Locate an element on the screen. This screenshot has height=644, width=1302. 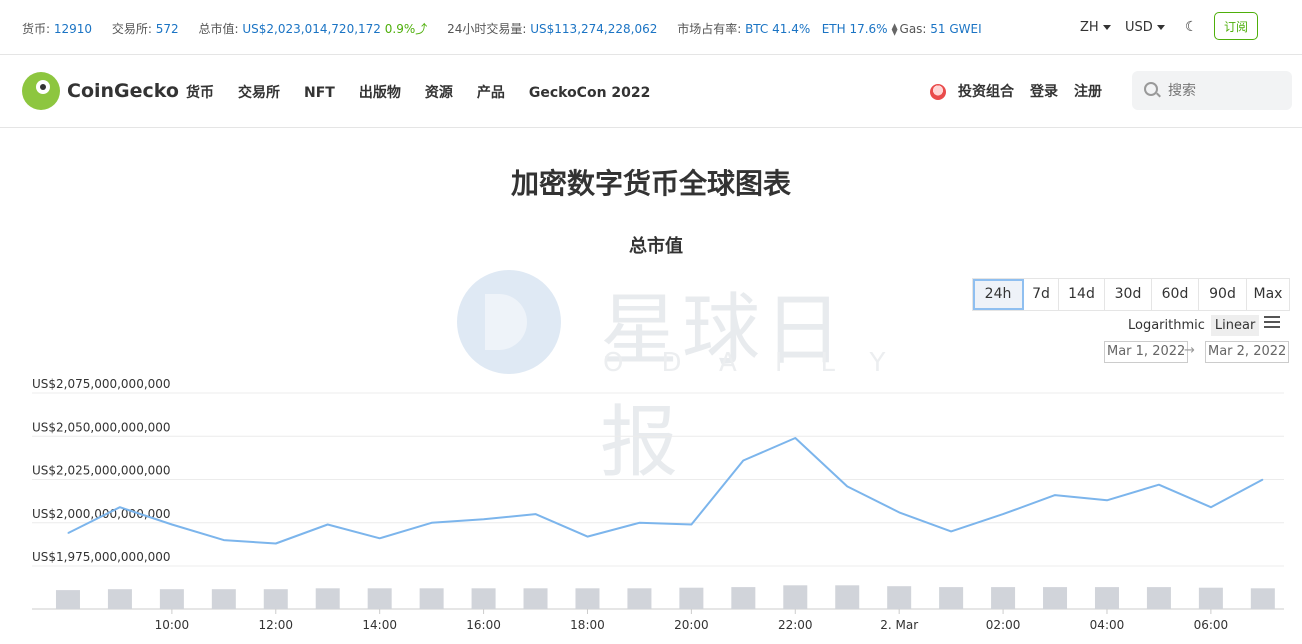
subscribe-button: 订阅 is located at coordinates (1236, 26).